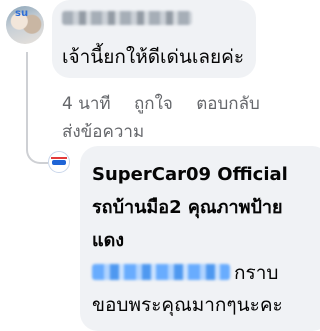 This screenshot has height=331, width=320. Describe the element at coordinates (25, 25) in the screenshot. I see `commenter-avatar: su` at that location.